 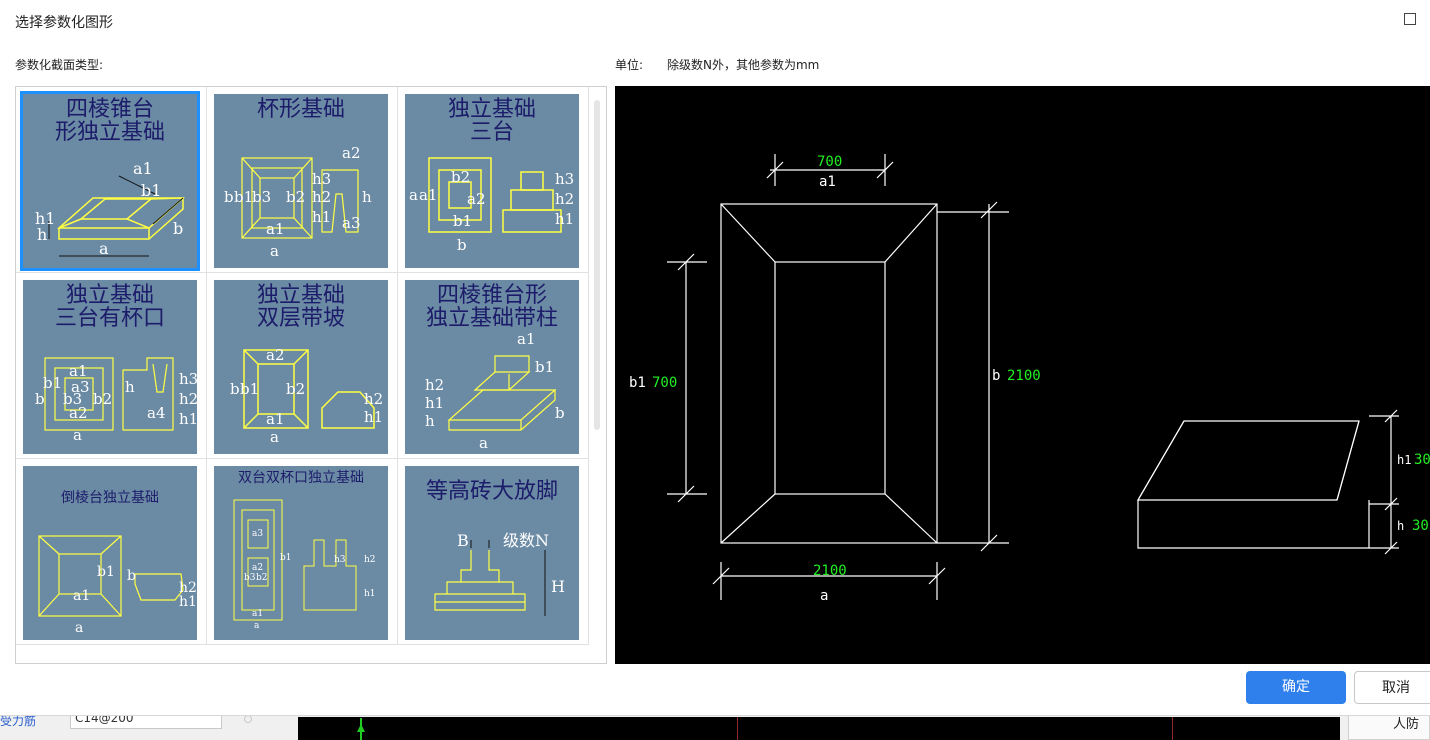 What do you see at coordinates (117, 585) in the screenshot?
I see `inverted-frustum-foundation-diagram: b1 a1 a b h2 h1` at bounding box center [117, 585].